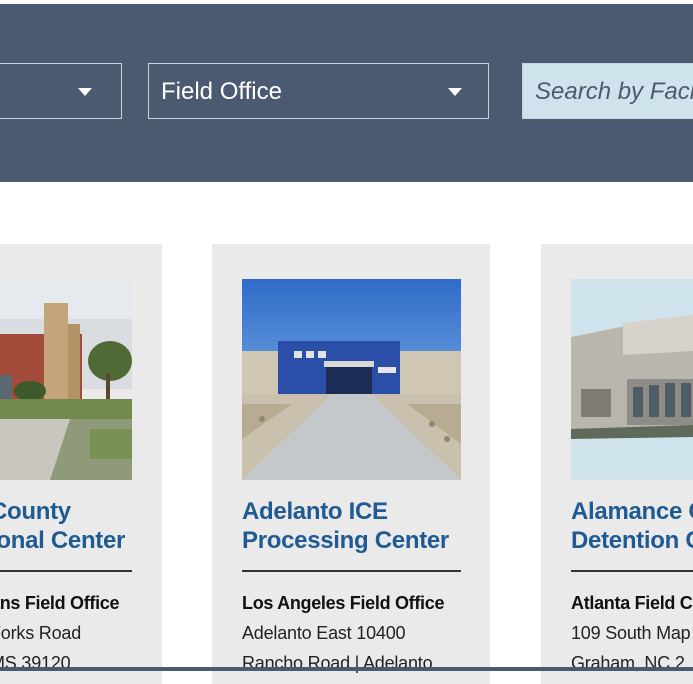 This screenshot has width=693, height=684. What do you see at coordinates (632, 526) in the screenshot?
I see `facility-title: Alamance C Detention C` at bounding box center [632, 526].